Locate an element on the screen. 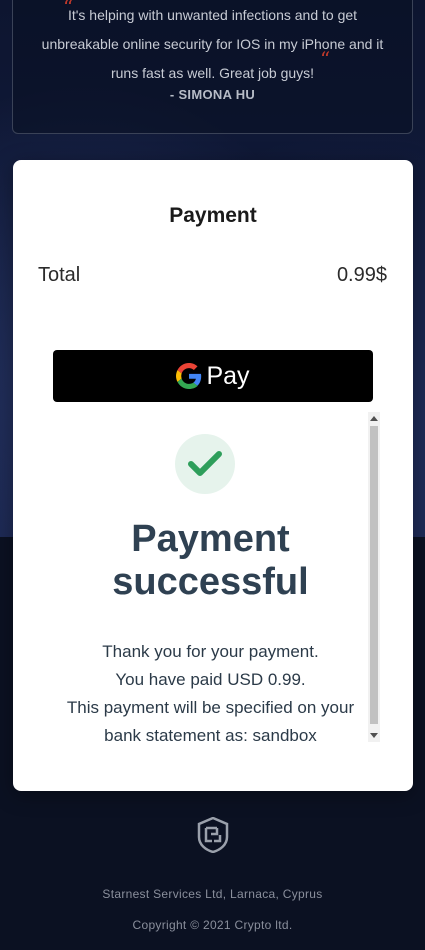 The image size is (425, 950). frame-scrollbar is located at coordinates (374, 577).